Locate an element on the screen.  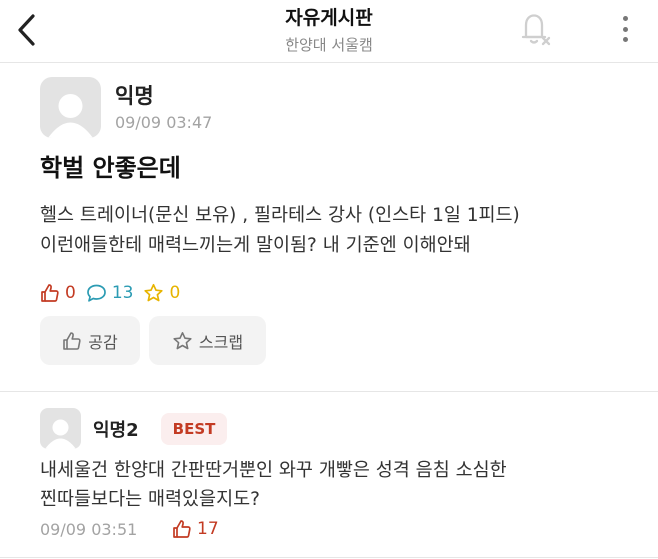
post-body-line: 이런애들한테 매력느끼는게 말이됨? 내 기준엔 이해안돼 is located at coordinates (255, 245).